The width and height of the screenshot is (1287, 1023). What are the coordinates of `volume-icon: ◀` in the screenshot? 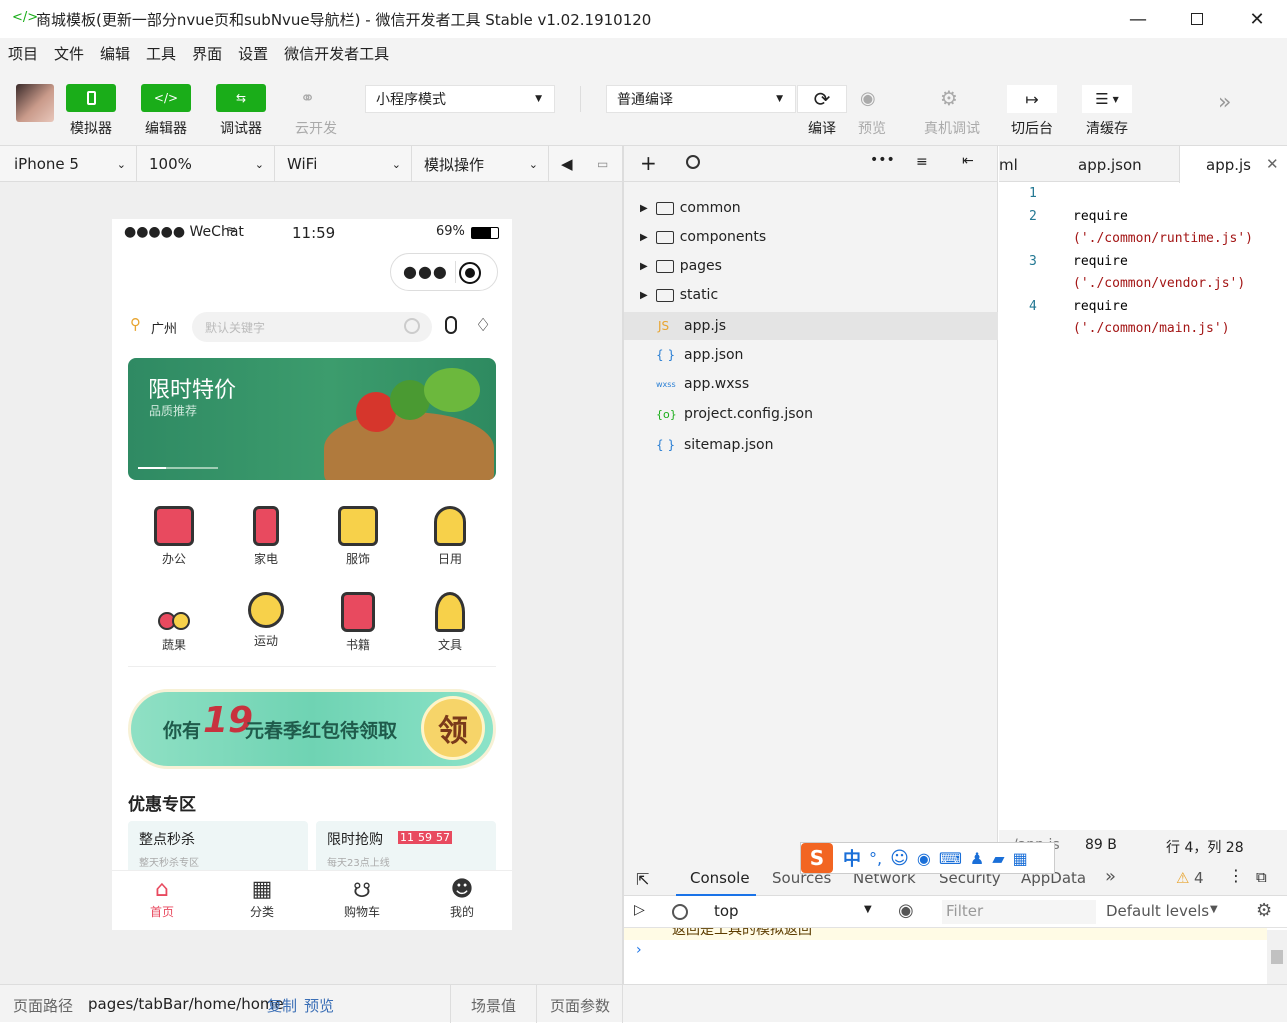 It's located at (567, 164).